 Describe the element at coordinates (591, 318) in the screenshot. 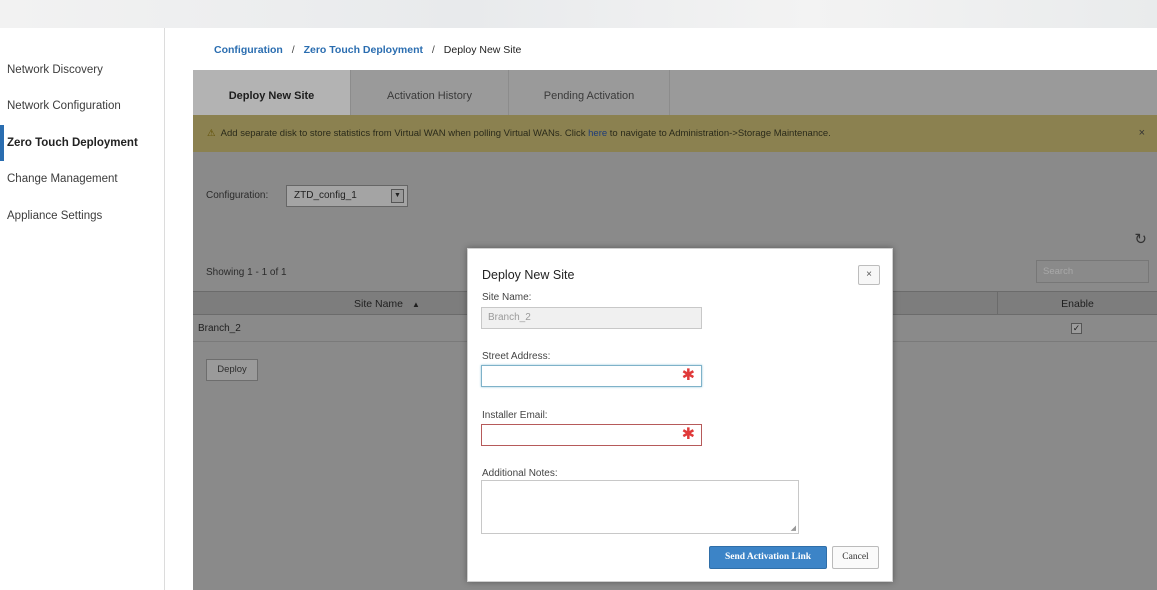

I see `site-name-field: Branch_2` at that location.